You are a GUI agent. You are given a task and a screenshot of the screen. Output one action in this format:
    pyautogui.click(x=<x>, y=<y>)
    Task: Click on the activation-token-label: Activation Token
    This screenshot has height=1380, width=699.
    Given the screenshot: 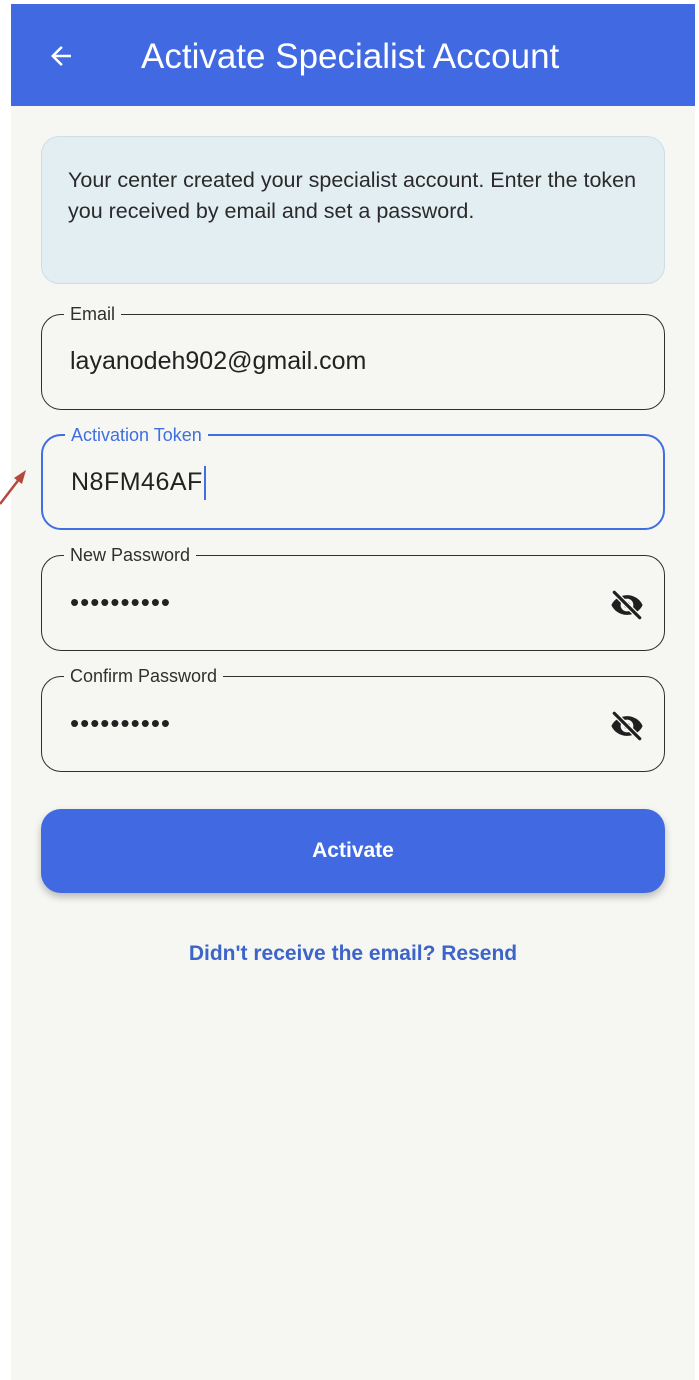 What is the action you would take?
    pyautogui.click(x=136, y=435)
    